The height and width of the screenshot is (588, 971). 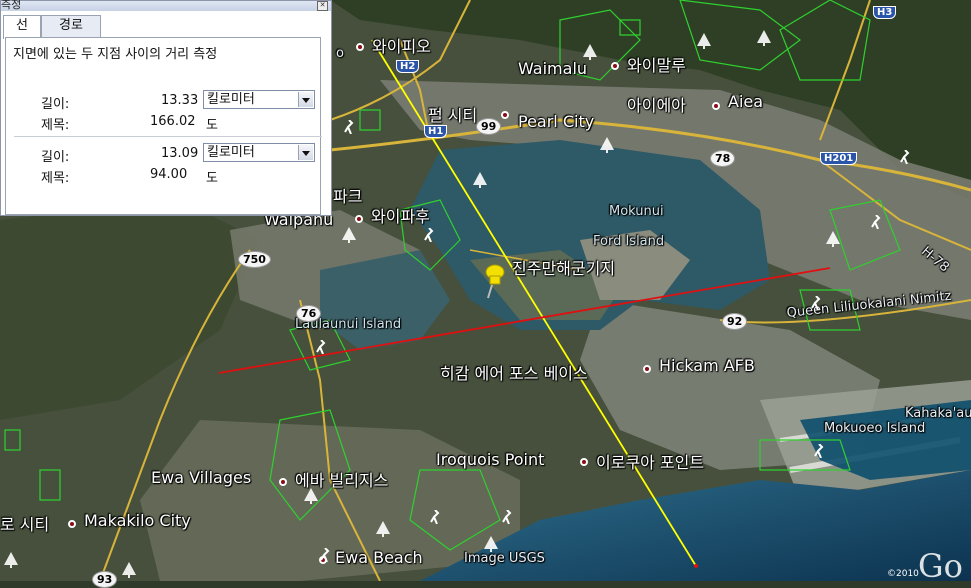 What do you see at coordinates (322, 6) in the screenshot?
I see `close-icon: ✕` at bounding box center [322, 6].